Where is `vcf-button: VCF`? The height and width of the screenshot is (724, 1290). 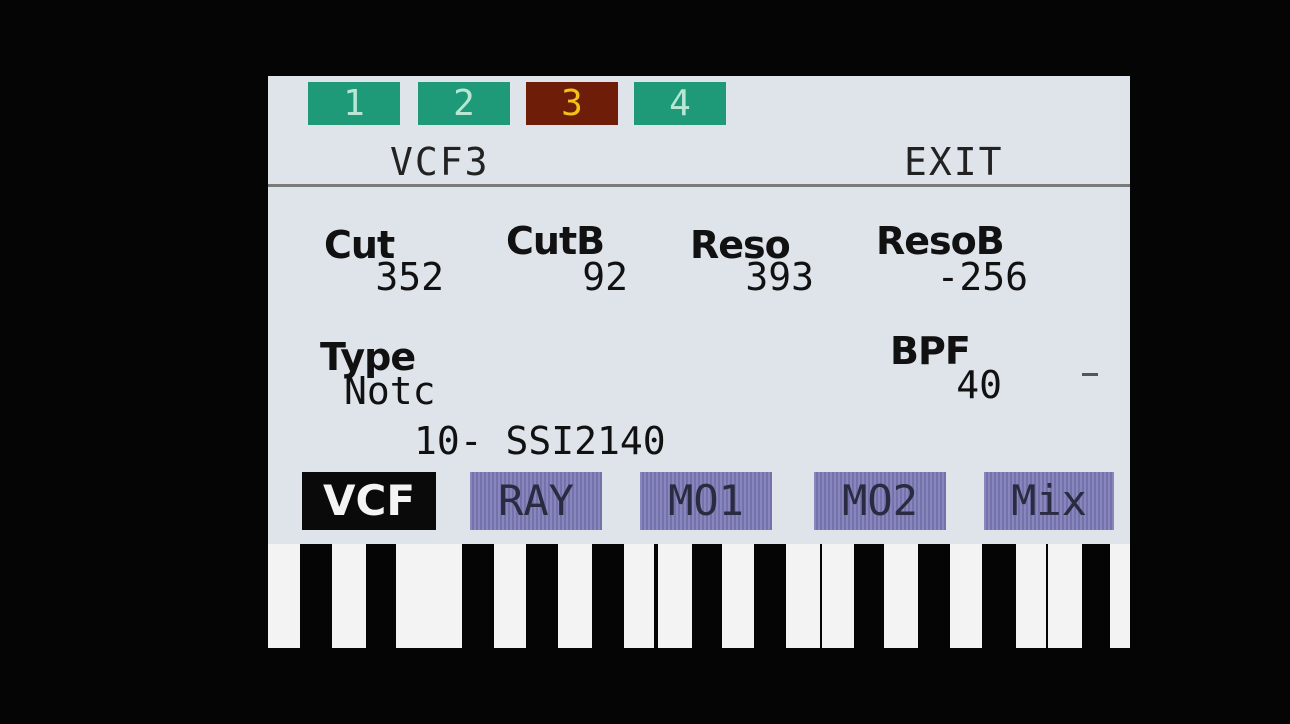
vcf-button: VCF is located at coordinates (369, 501).